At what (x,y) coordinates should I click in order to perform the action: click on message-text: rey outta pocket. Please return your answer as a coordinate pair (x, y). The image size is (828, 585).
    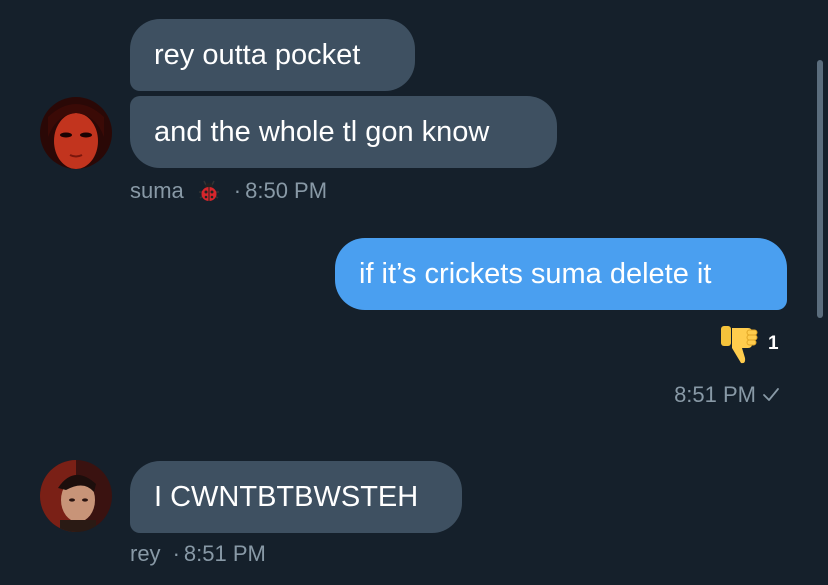
    Looking at the image, I should click on (257, 54).